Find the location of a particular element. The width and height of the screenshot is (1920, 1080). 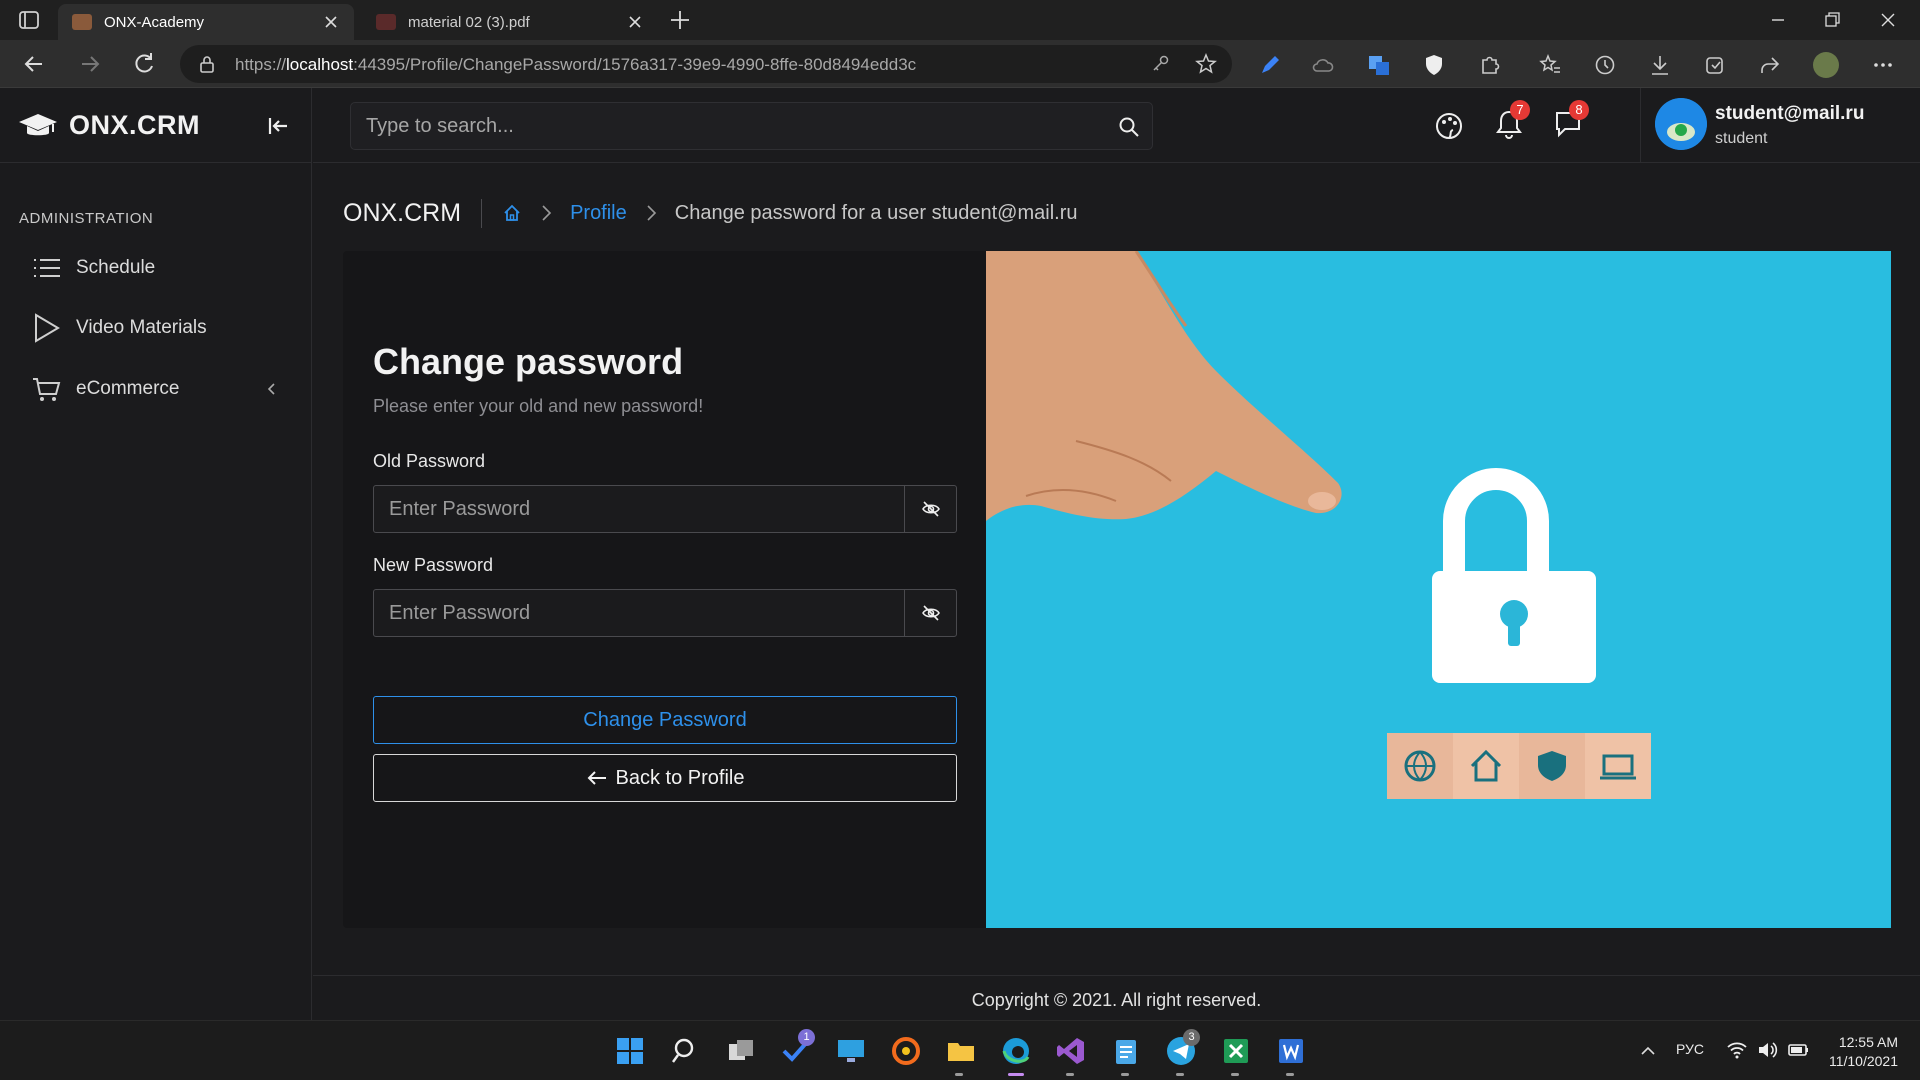

word-icon is located at coordinates (1291, 1051).